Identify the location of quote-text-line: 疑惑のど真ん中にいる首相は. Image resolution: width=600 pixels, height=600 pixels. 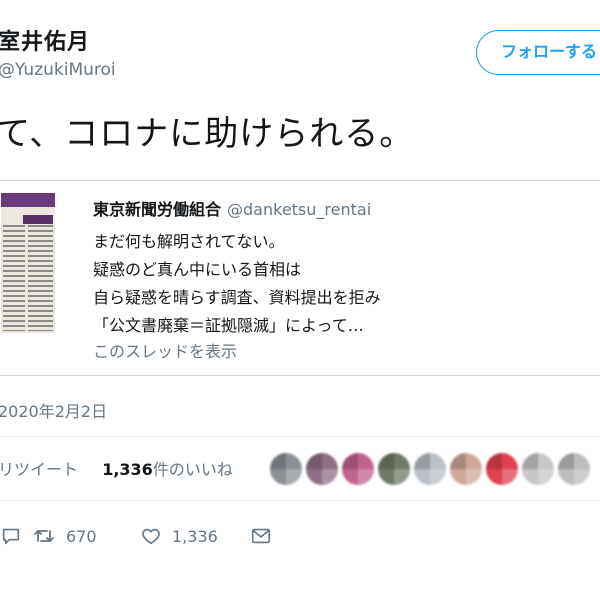
(197, 269).